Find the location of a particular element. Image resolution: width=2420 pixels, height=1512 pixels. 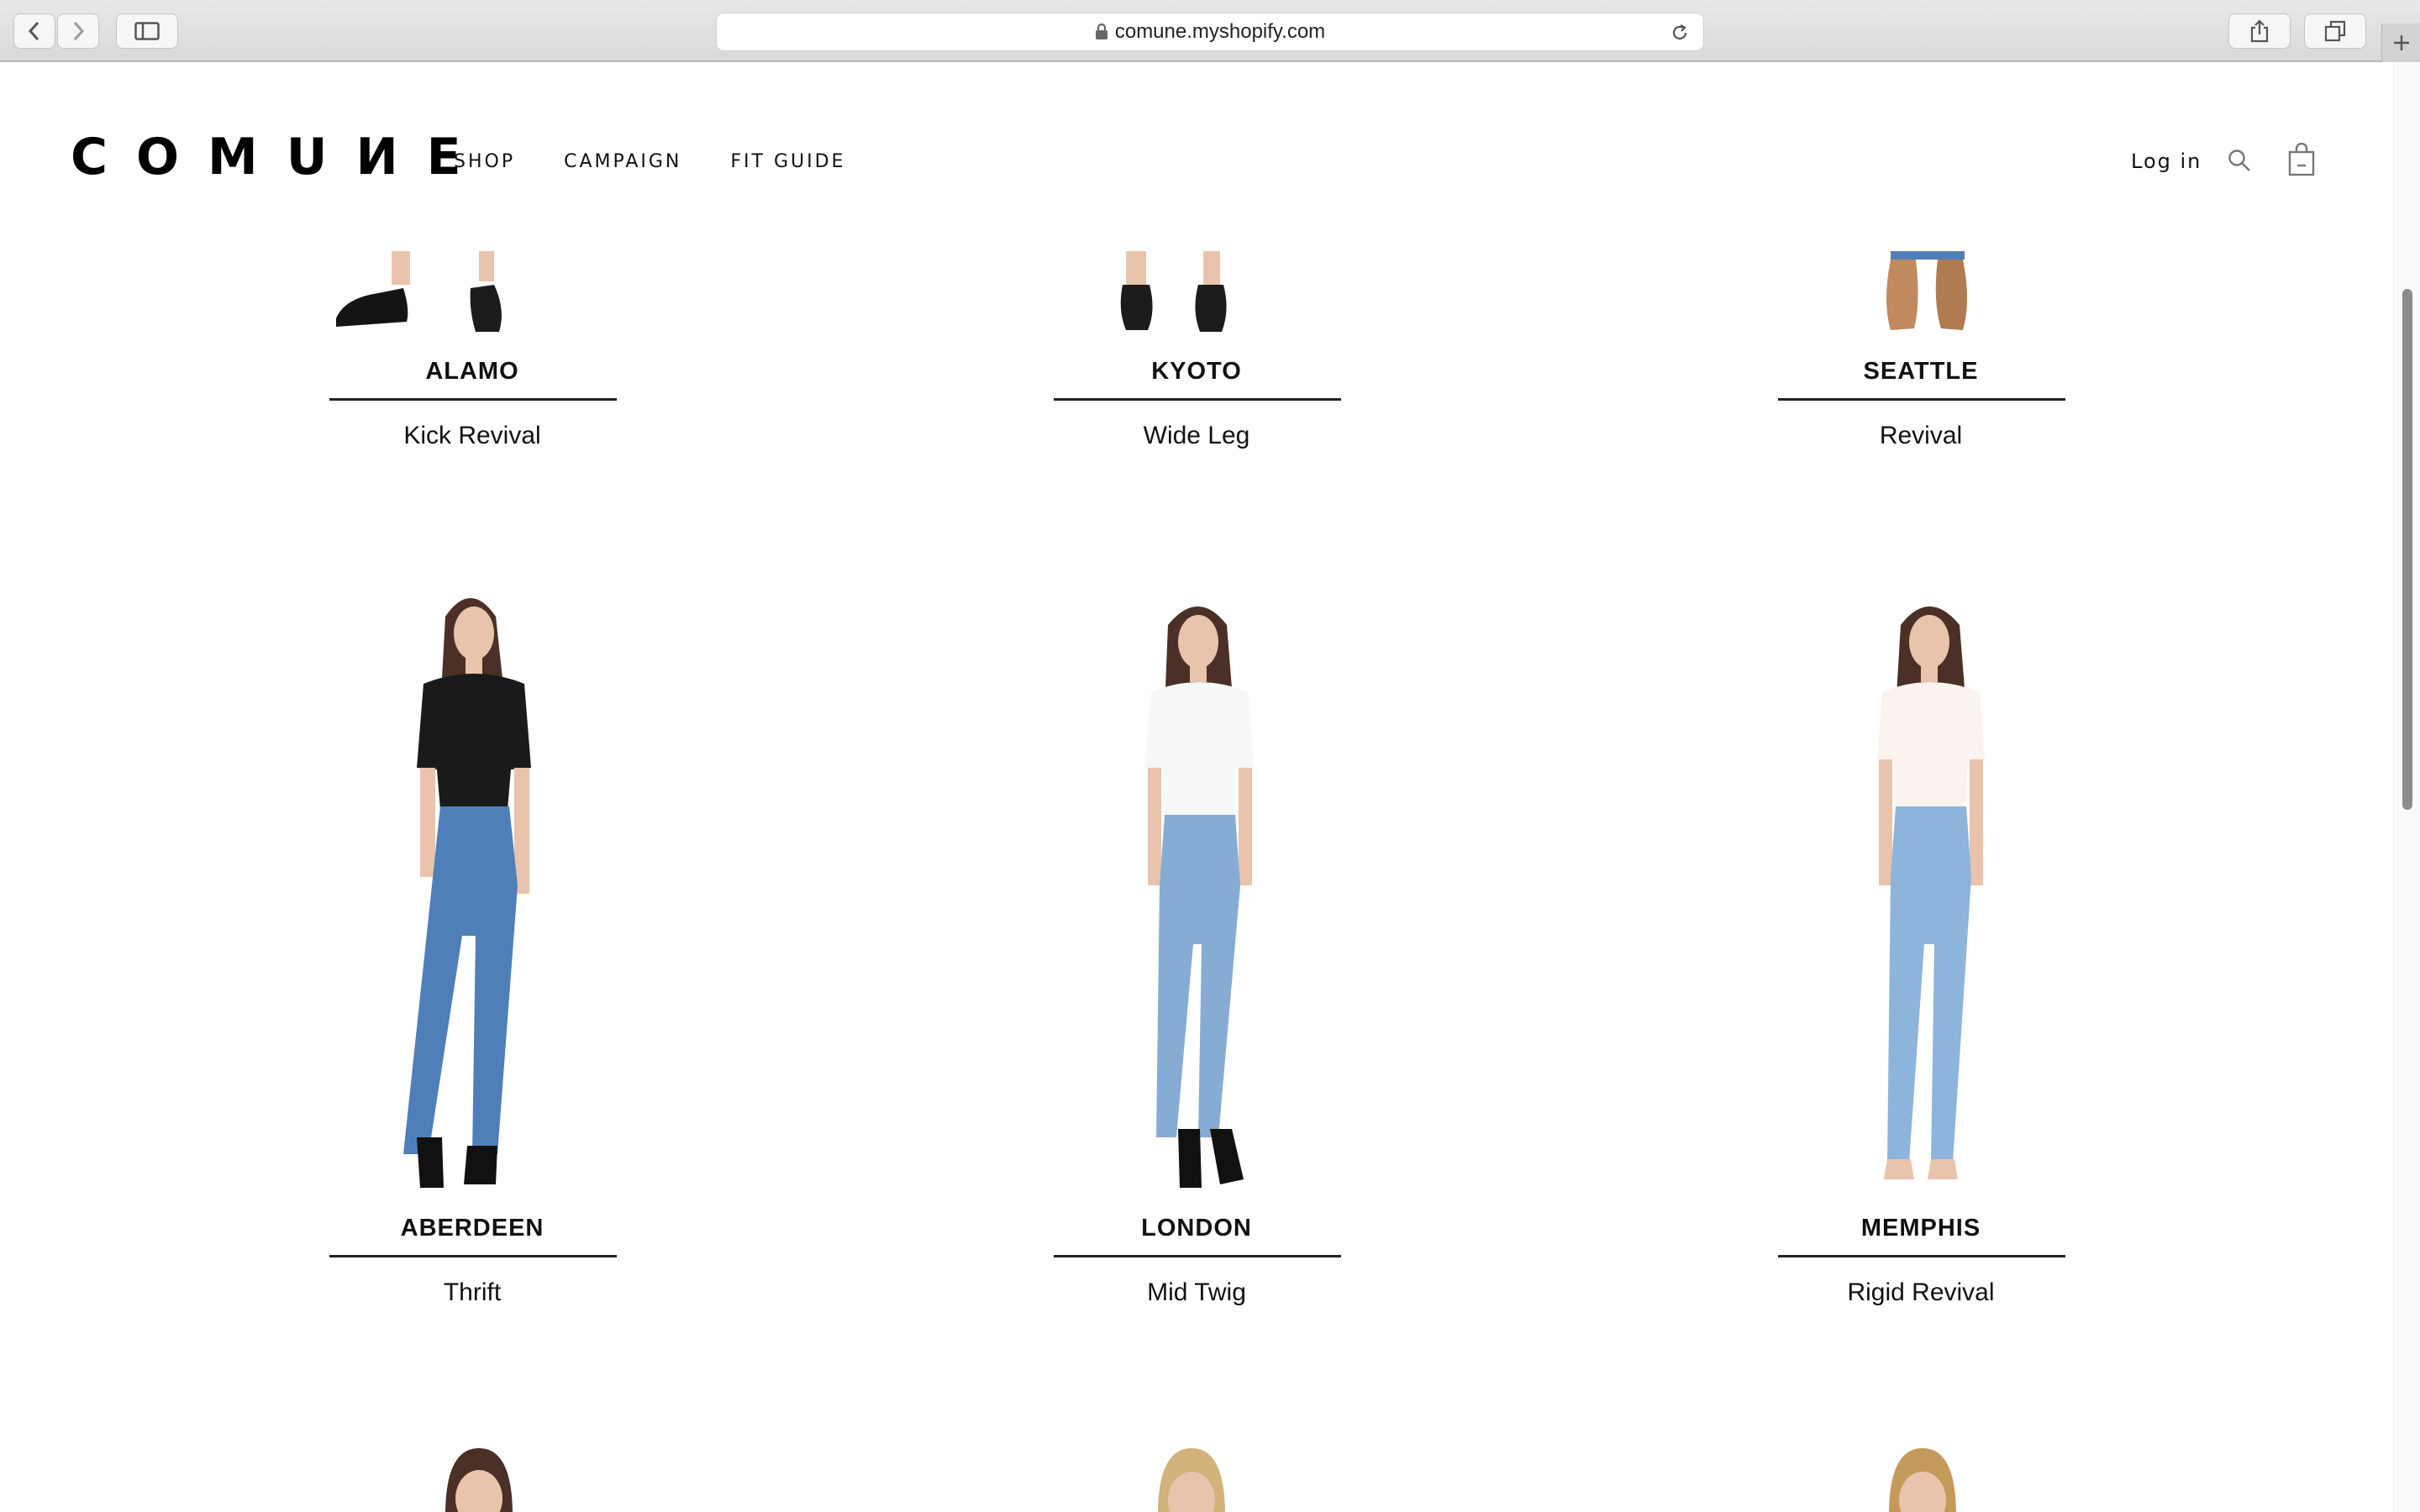

product-wash: Mid Twig is located at coordinates (1196, 1292).